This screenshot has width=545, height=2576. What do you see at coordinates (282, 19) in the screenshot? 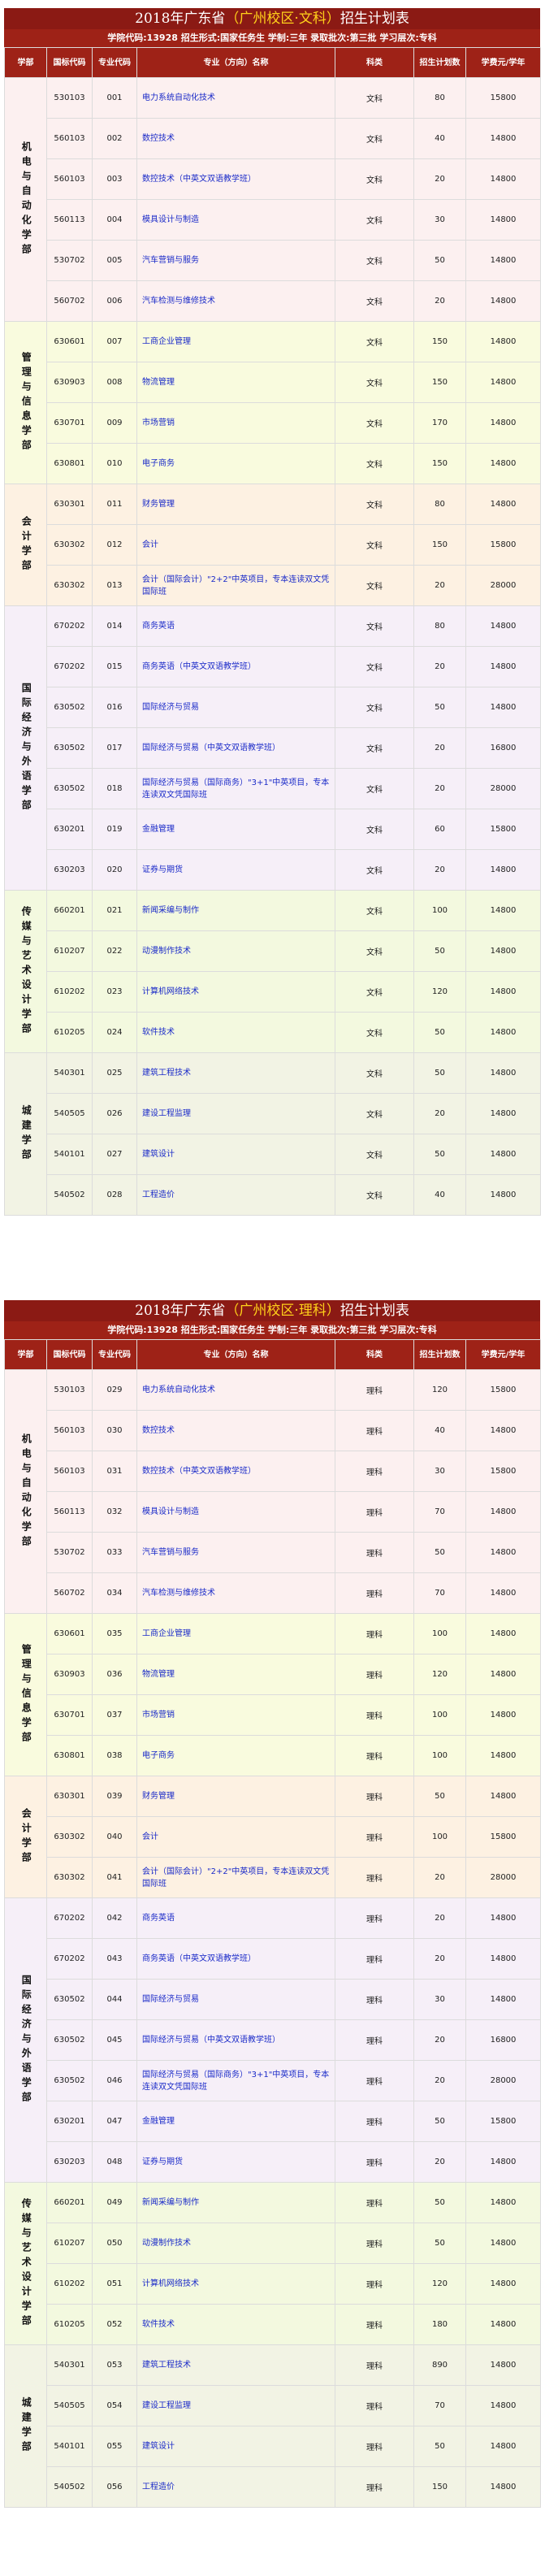
I see `title-campus: （广州校区·文科）` at bounding box center [282, 19].